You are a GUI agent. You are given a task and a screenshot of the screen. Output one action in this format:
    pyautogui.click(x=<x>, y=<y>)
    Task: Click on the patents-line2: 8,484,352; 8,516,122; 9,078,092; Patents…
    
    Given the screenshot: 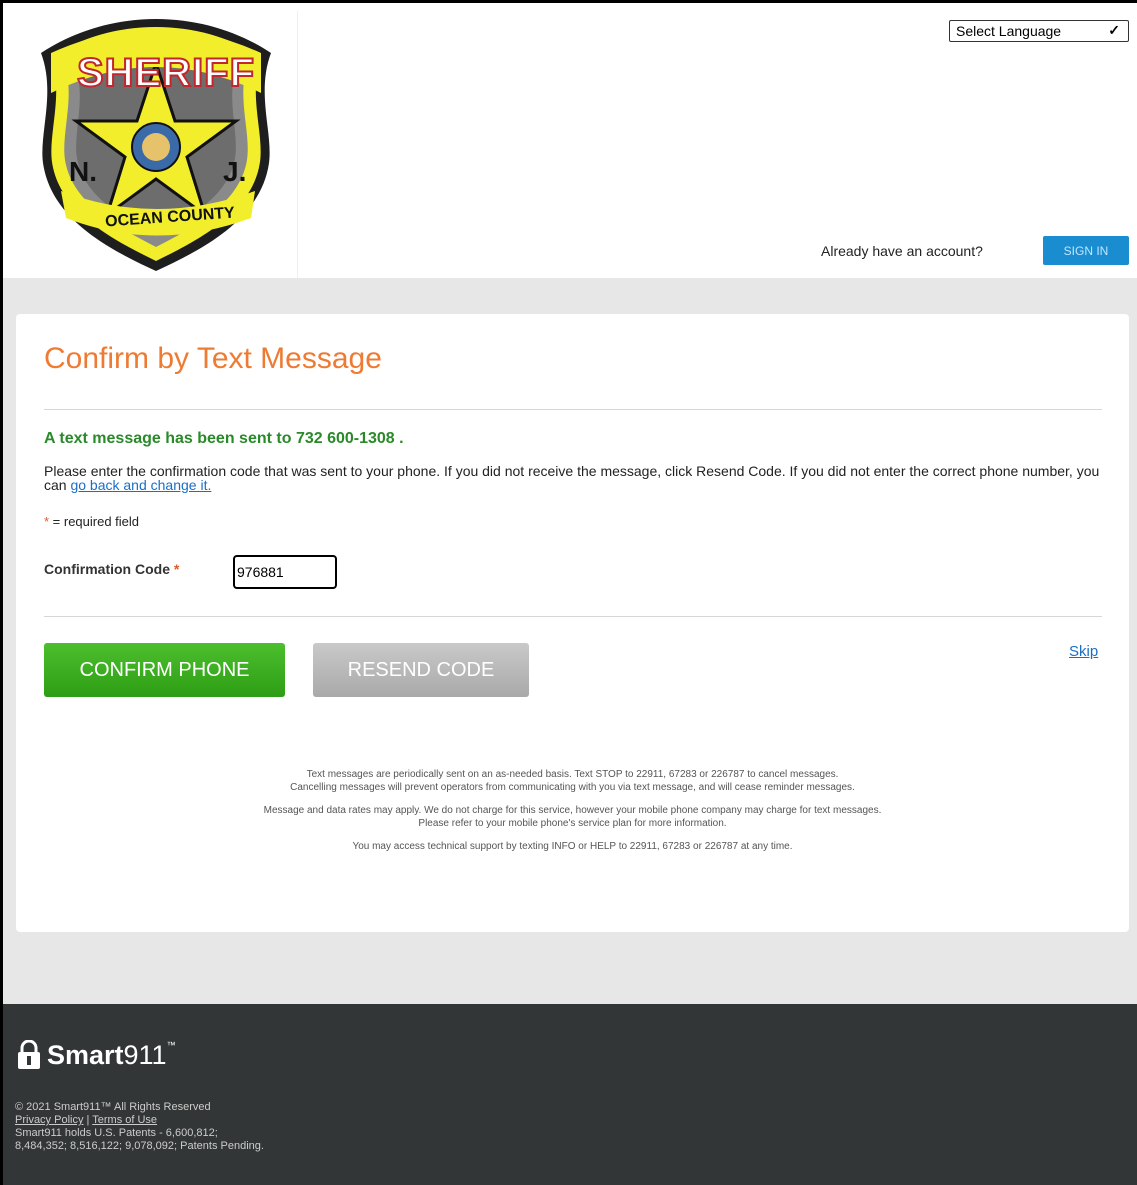 What is the action you would take?
    pyautogui.click(x=139, y=1146)
    